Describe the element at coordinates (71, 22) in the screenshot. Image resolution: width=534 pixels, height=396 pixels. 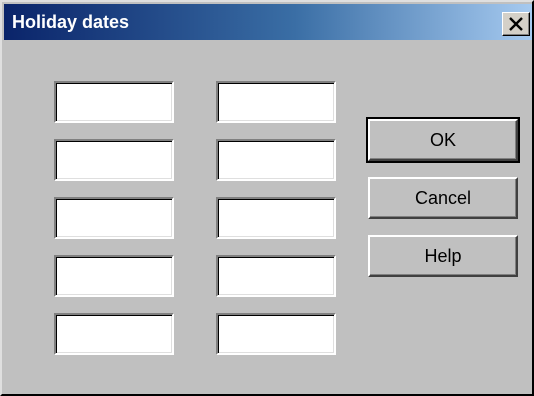
I see `dialog-title: Holiday dates` at that location.